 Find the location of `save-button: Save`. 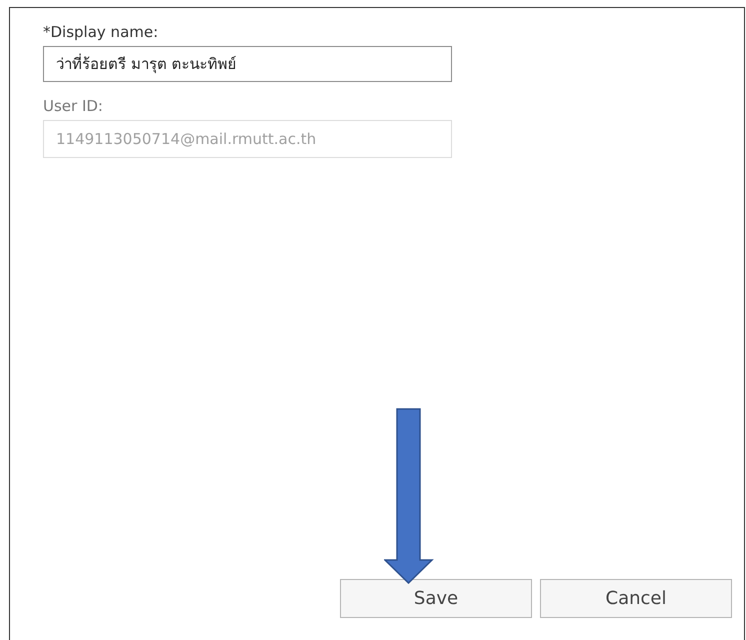

save-button: Save is located at coordinates (436, 598).